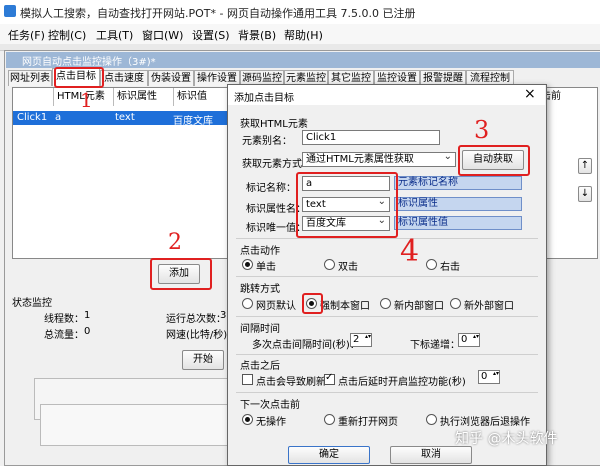  Describe the element at coordinates (266, 267) in the screenshot. I see `single-click-label: 单击` at that location.